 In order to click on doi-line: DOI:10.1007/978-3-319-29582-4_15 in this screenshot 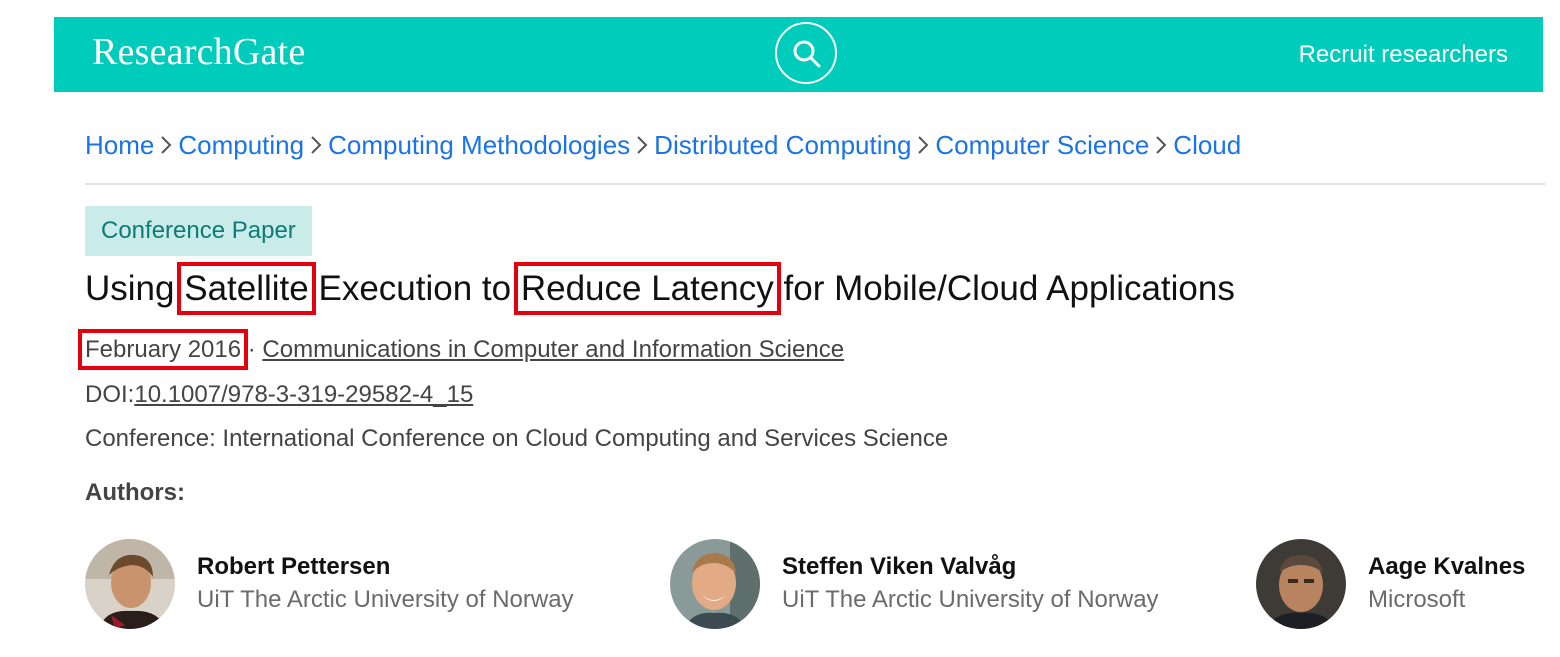, I will do `click(279, 395)`.